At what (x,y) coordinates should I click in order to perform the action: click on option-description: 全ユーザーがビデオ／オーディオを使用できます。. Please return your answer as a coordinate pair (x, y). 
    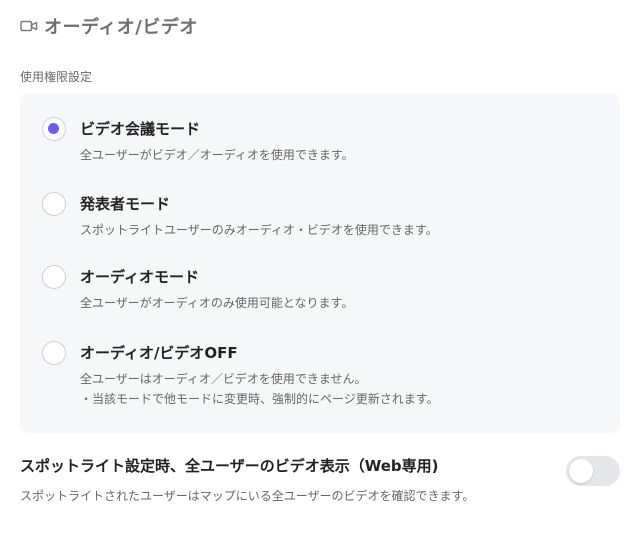
    Looking at the image, I should click on (217, 155).